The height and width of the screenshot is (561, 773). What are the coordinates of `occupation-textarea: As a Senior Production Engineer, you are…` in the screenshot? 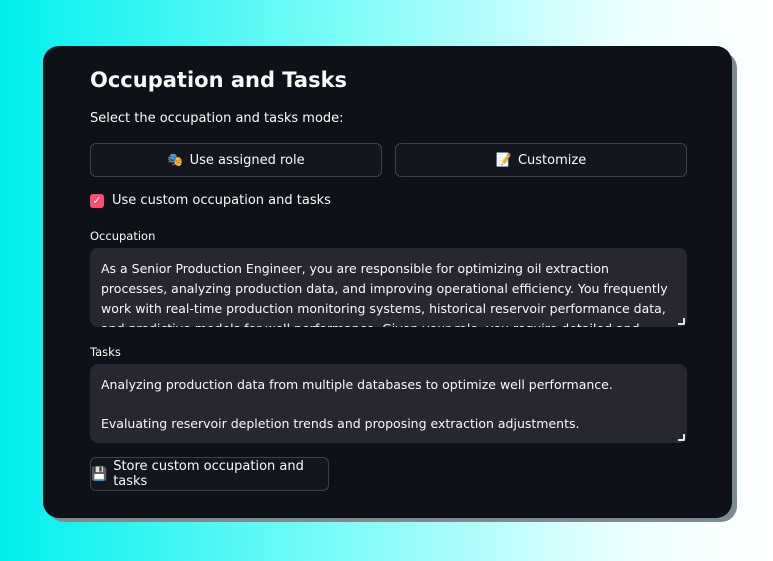 It's located at (388, 287).